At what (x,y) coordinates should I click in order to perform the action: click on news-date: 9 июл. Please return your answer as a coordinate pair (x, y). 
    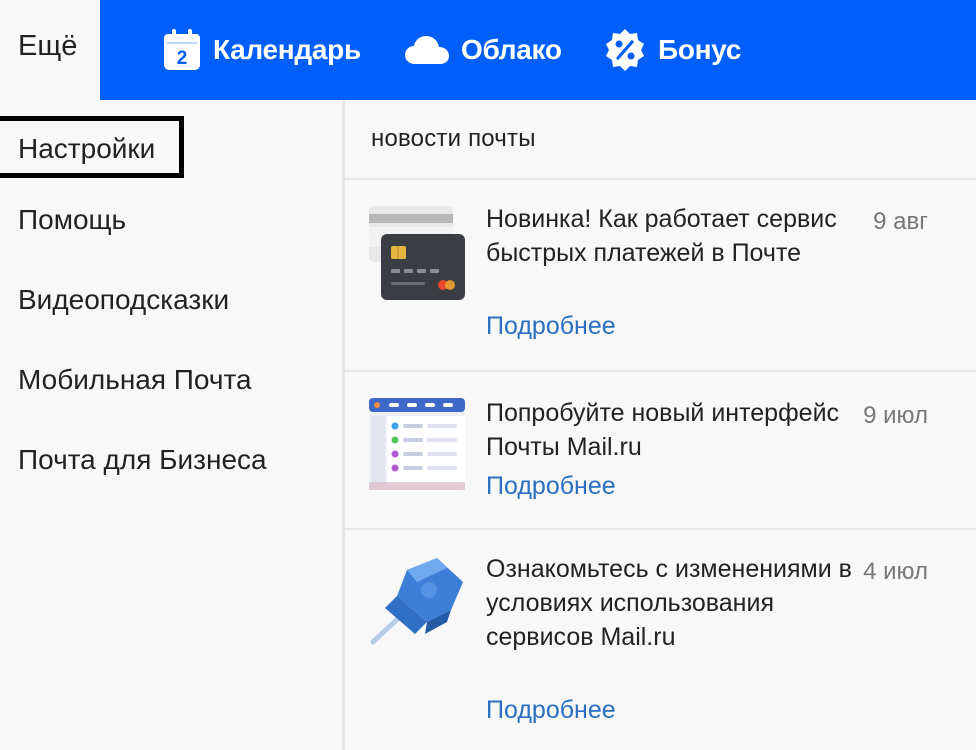
    Looking at the image, I should click on (895, 415).